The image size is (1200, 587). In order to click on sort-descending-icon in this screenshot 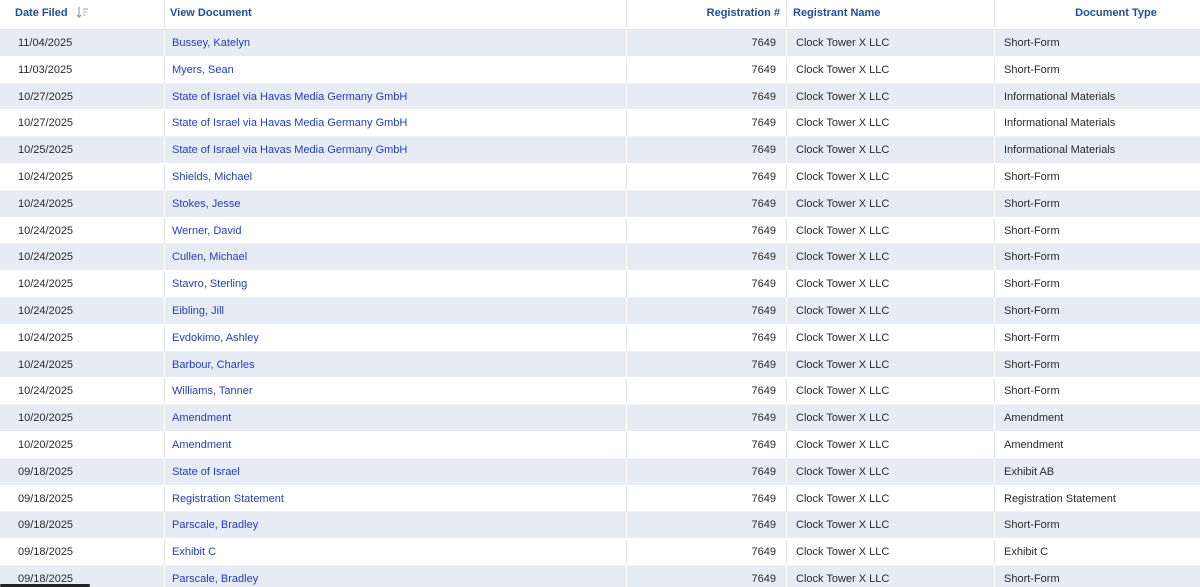, I will do `click(82, 12)`.